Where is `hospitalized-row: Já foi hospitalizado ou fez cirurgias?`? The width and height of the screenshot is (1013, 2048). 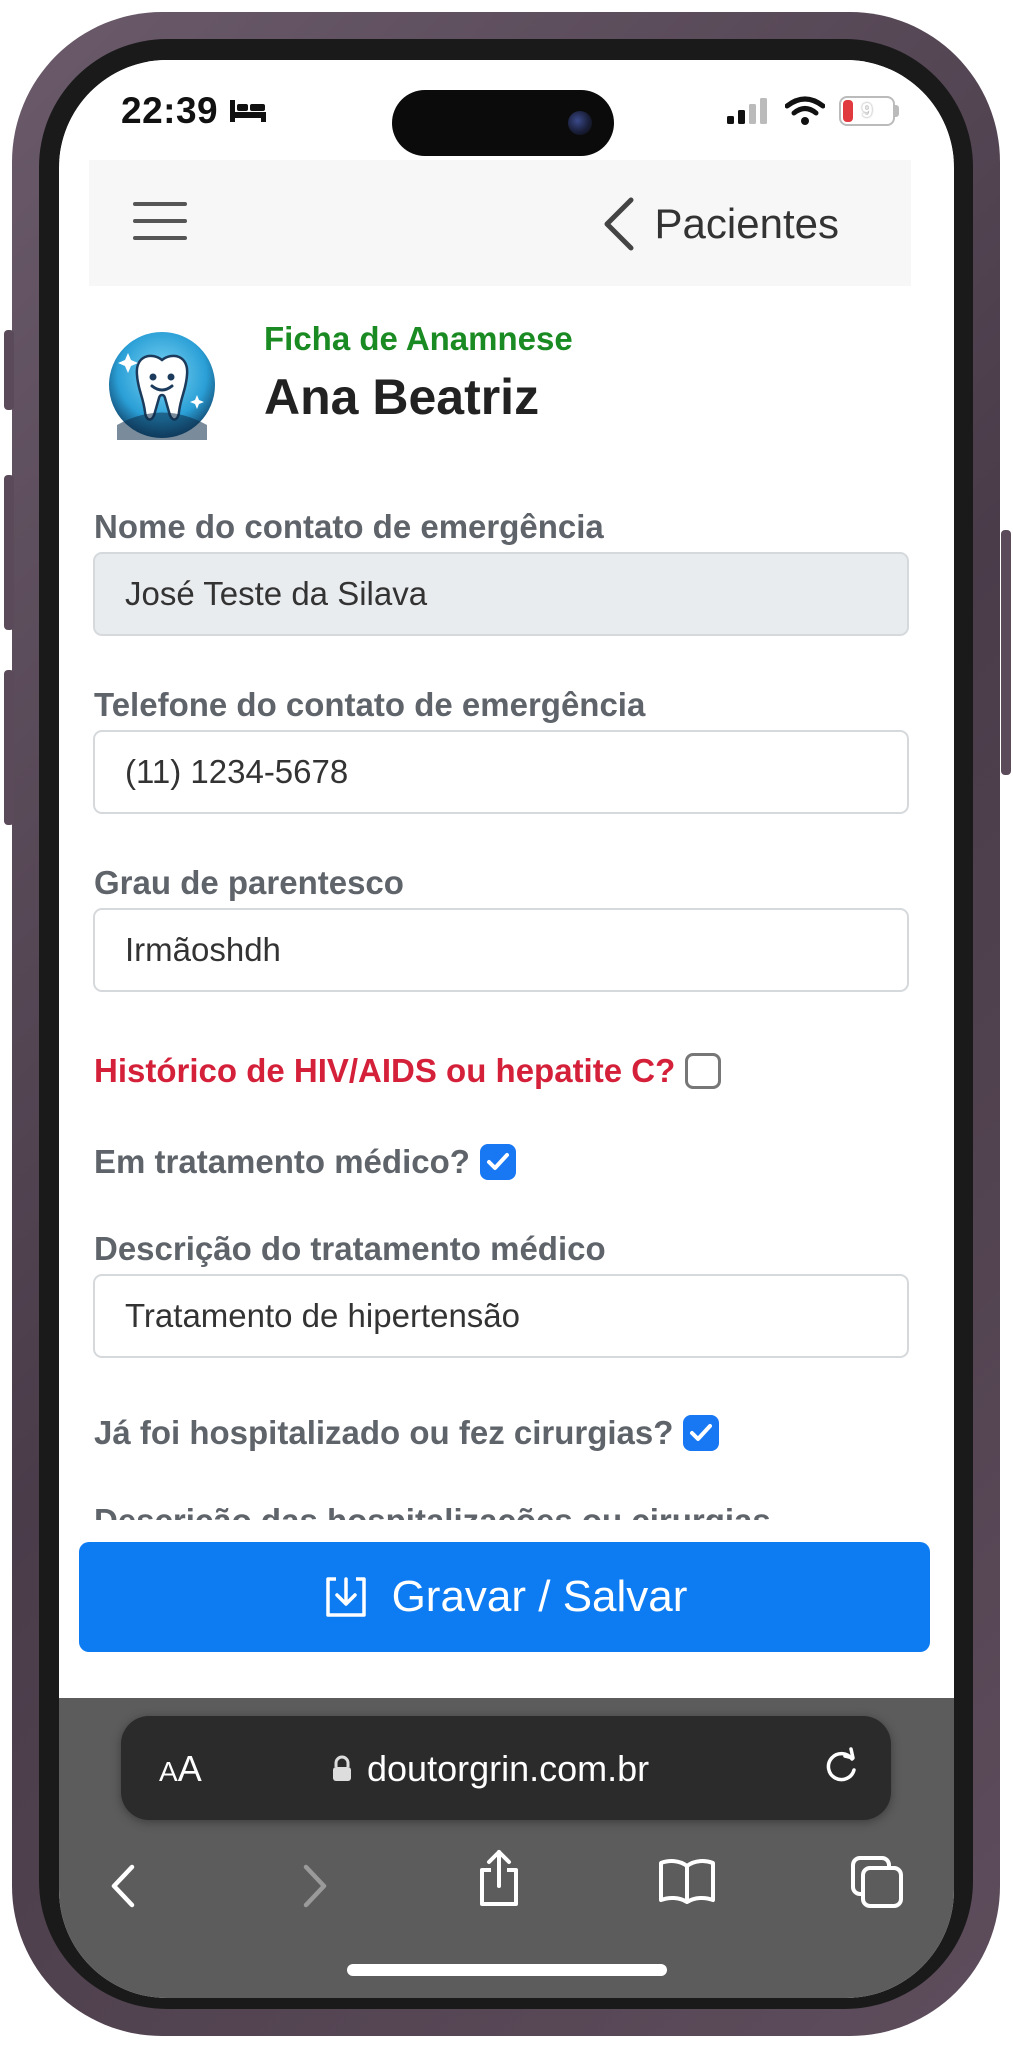
hospitalized-row: Já foi hospitalizado ou fez cirurgias? is located at coordinates (407, 1433).